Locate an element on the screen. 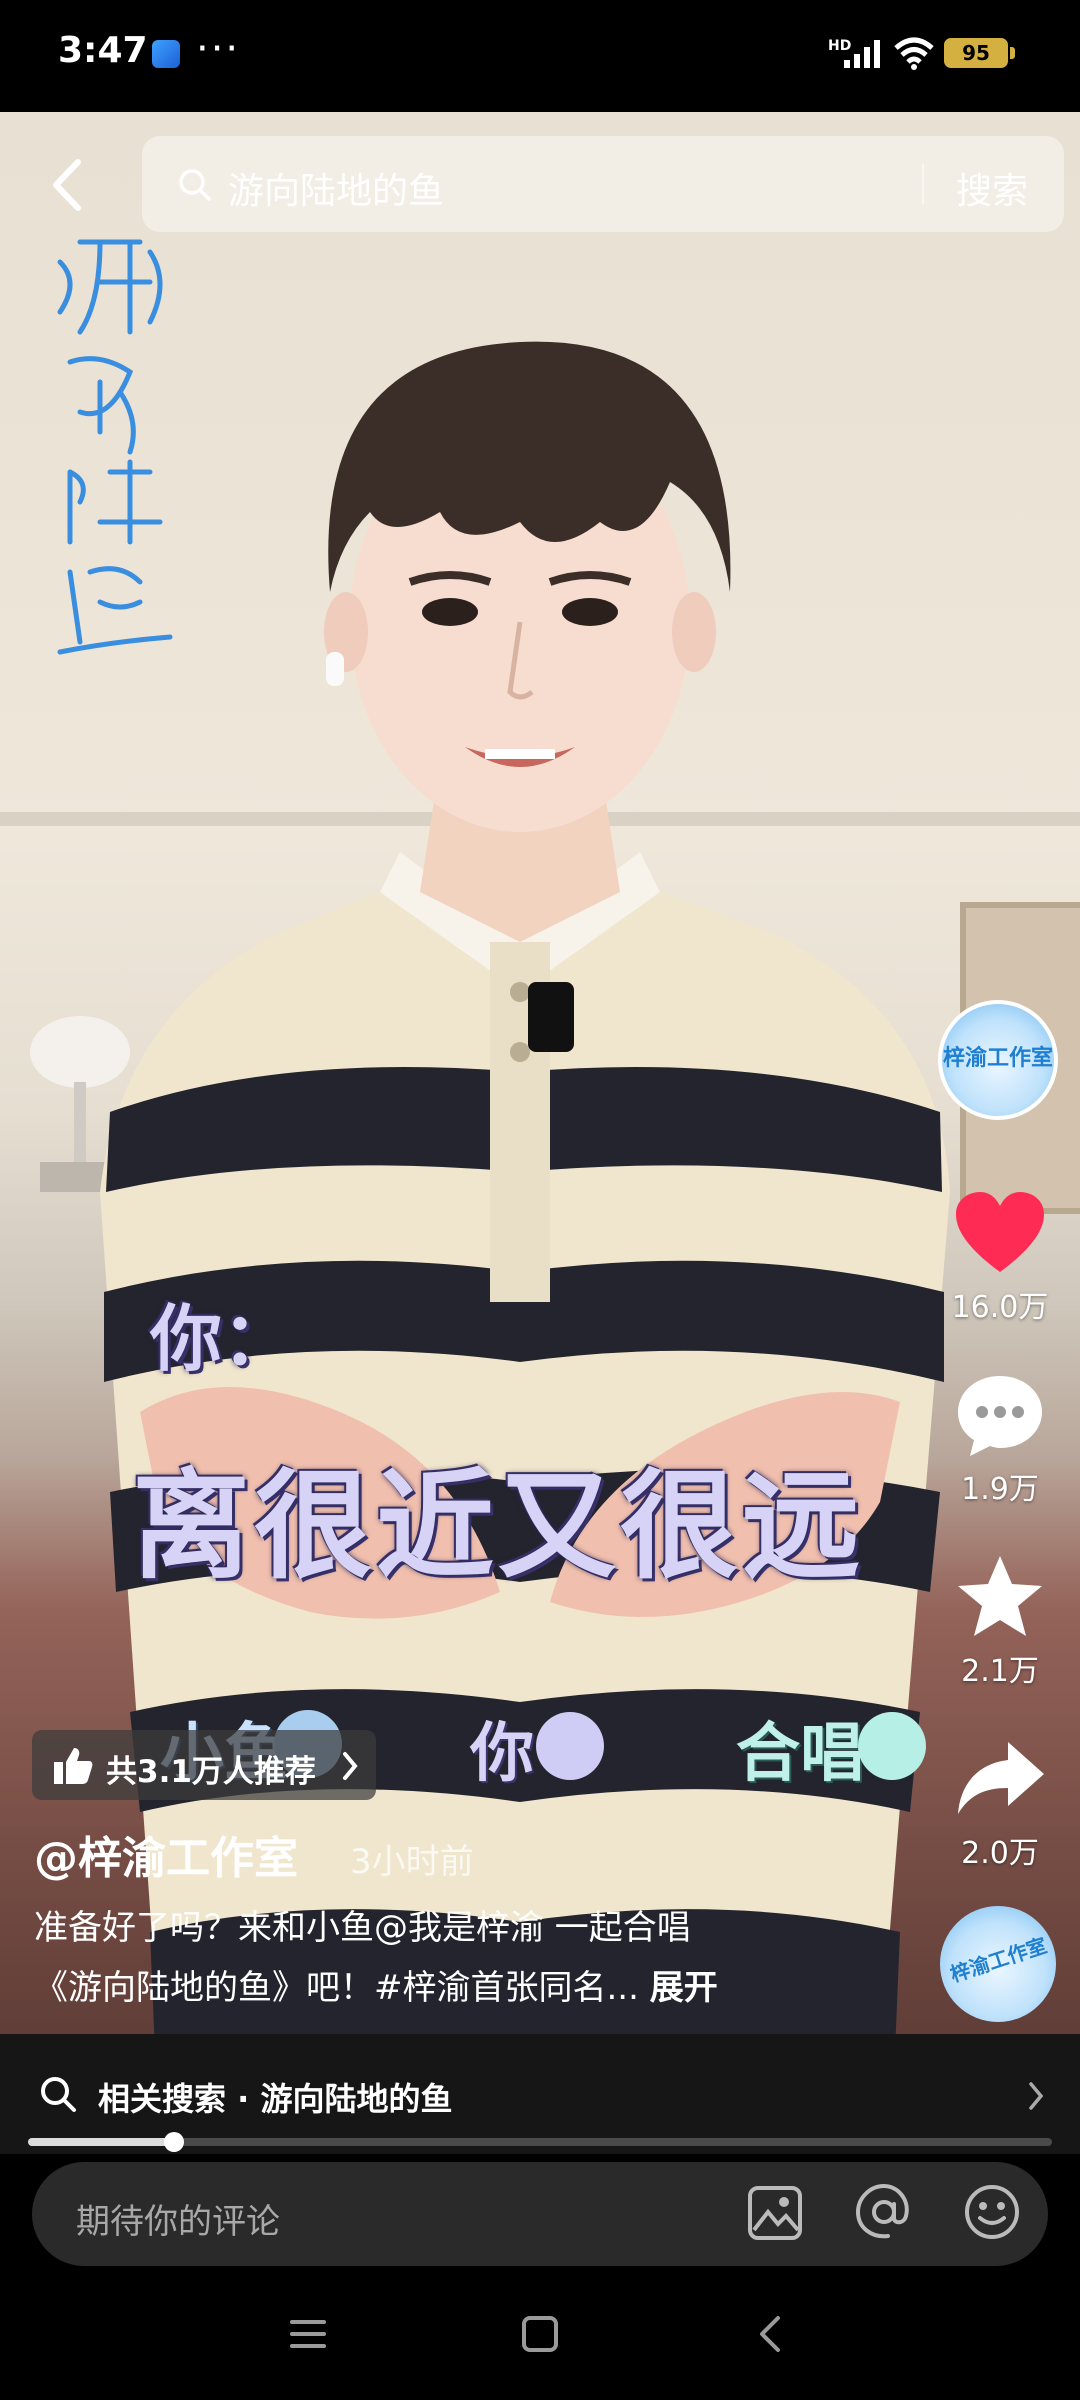 This screenshot has height=2400, width=1080. comment-count: 1.9万 is located at coordinates (1000, 1489).